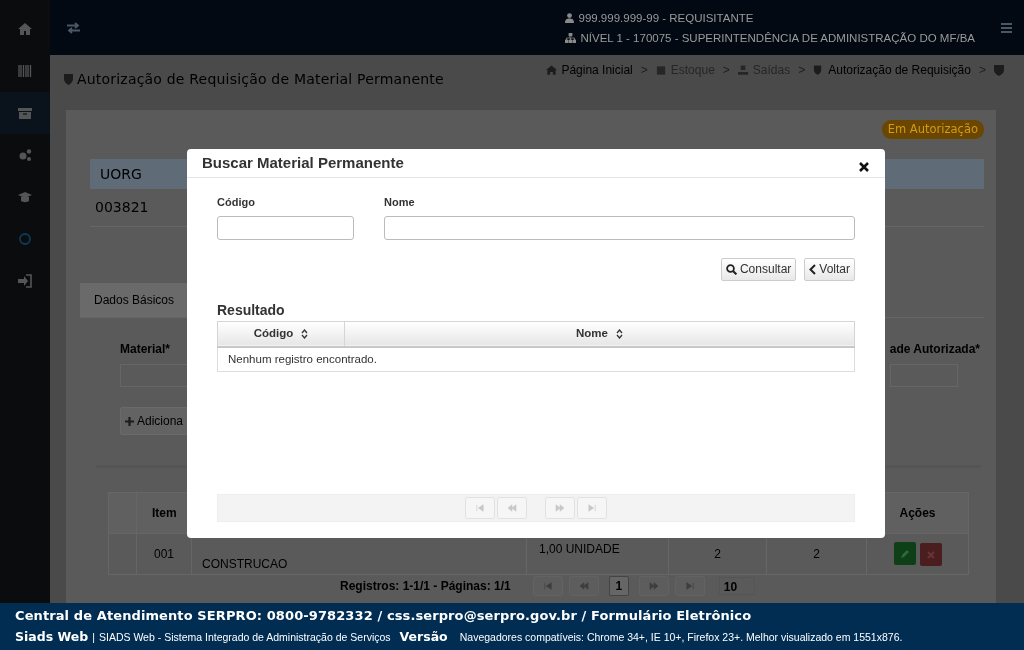  What do you see at coordinates (164, 554) in the screenshot?
I see `item-number: 001` at bounding box center [164, 554].